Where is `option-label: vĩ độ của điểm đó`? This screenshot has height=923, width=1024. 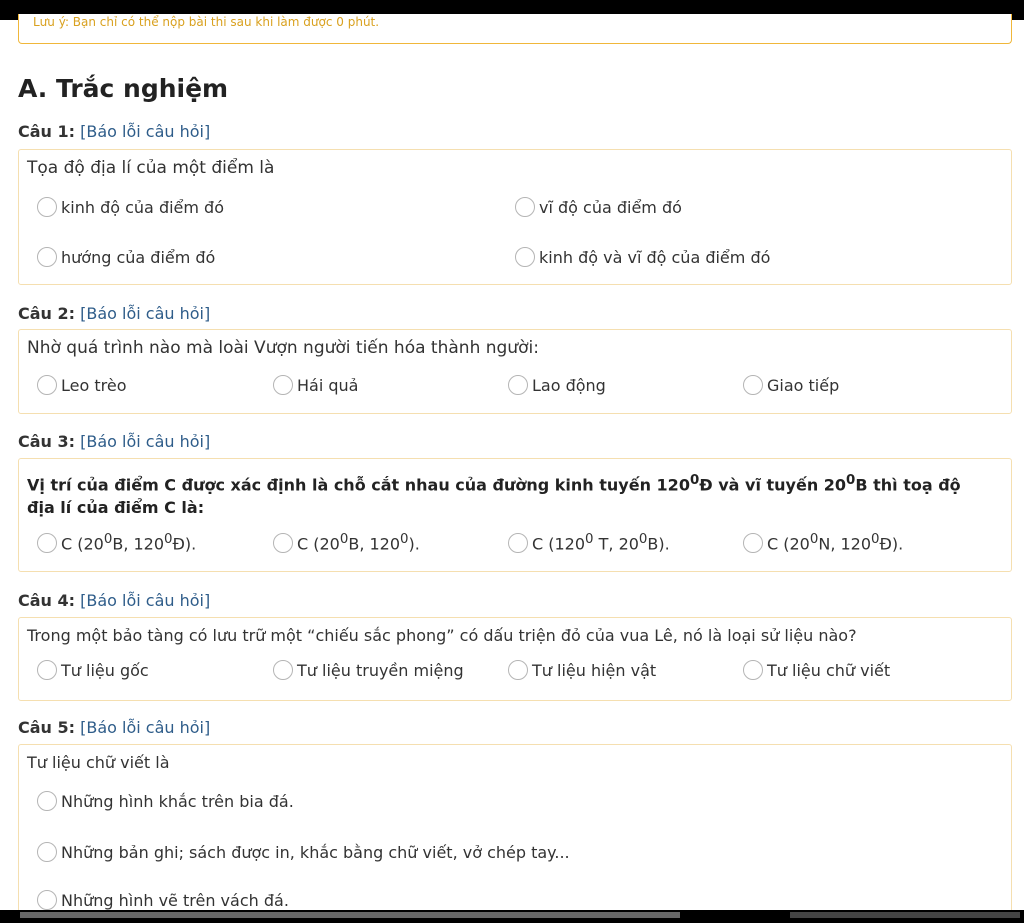 option-label: vĩ độ của điểm đó is located at coordinates (610, 207).